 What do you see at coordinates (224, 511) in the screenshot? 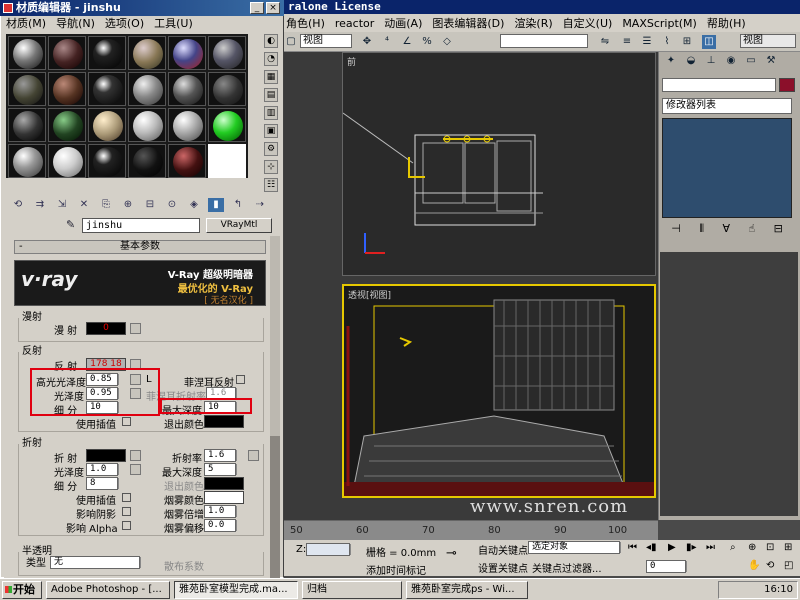
I see `fog-mult-spinner: 1.0` at bounding box center [224, 511].